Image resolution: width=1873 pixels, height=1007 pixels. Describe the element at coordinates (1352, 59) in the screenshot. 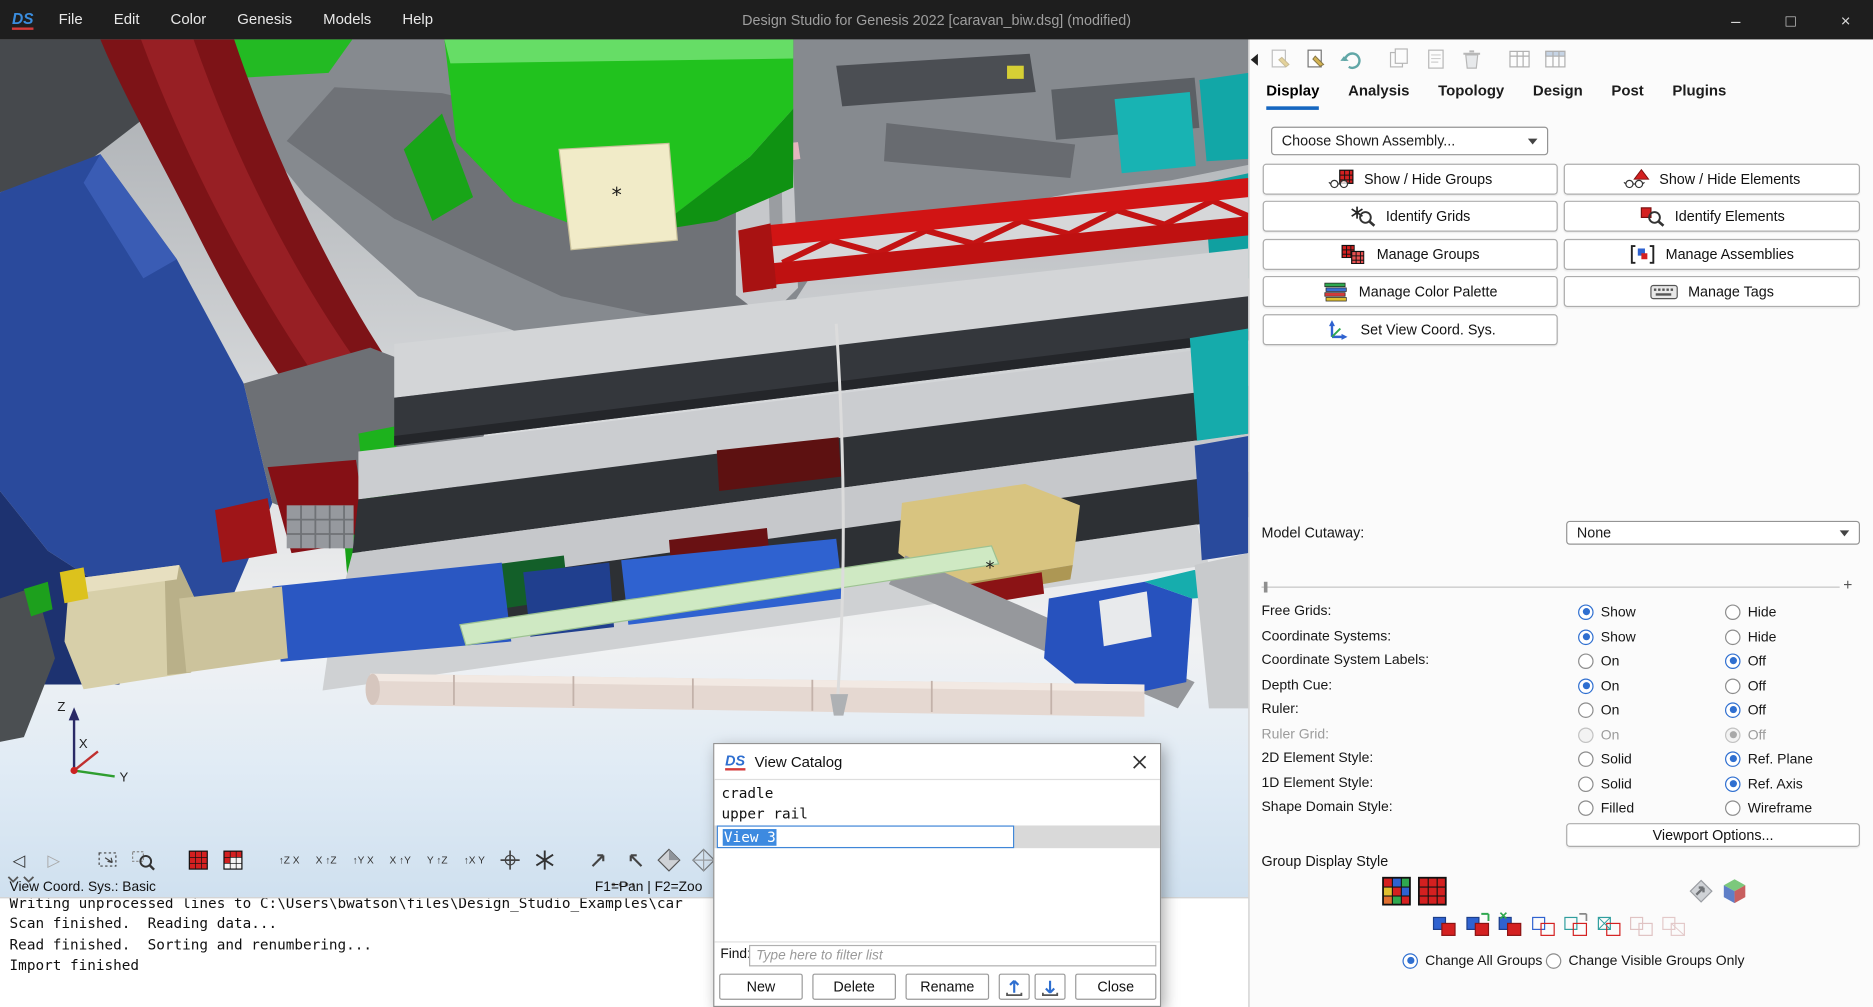

I see `sync-icon` at that location.